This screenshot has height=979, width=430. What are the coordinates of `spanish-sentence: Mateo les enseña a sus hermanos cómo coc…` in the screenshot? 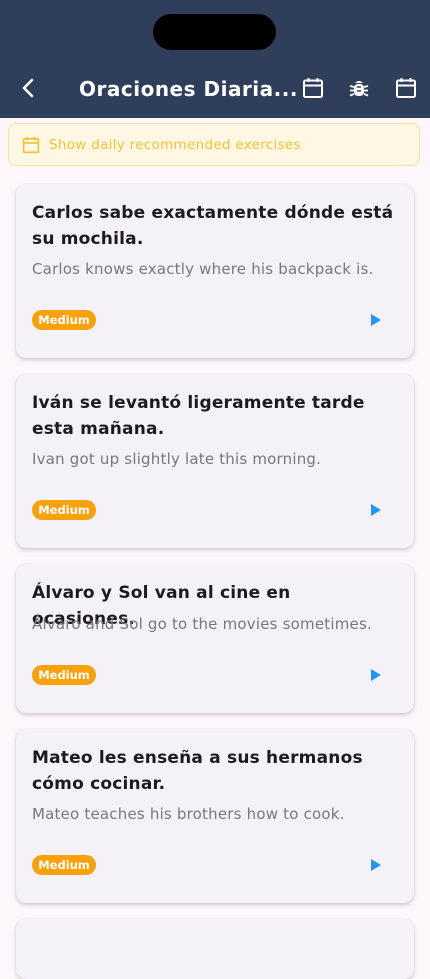 It's located at (197, 771).